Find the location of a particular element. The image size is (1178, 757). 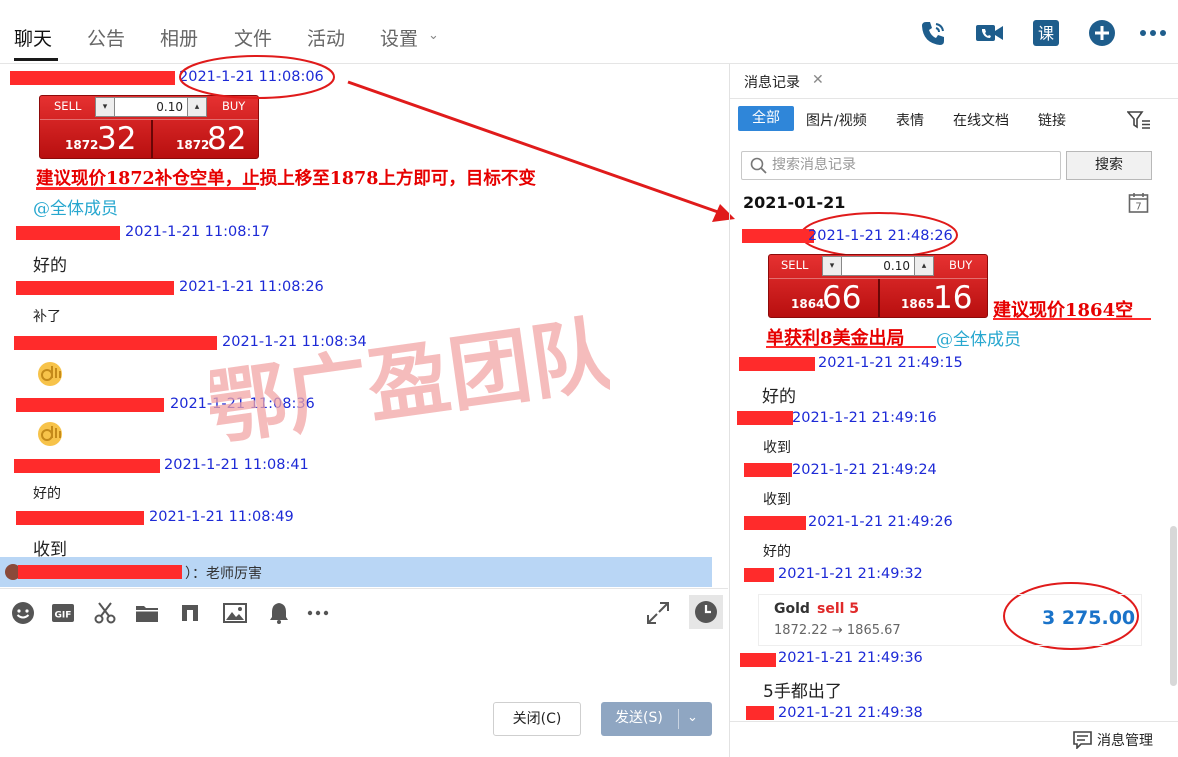

composer: GIF 关闭(C) 发送(S) ⌄ is located at coordinates (364, 672).